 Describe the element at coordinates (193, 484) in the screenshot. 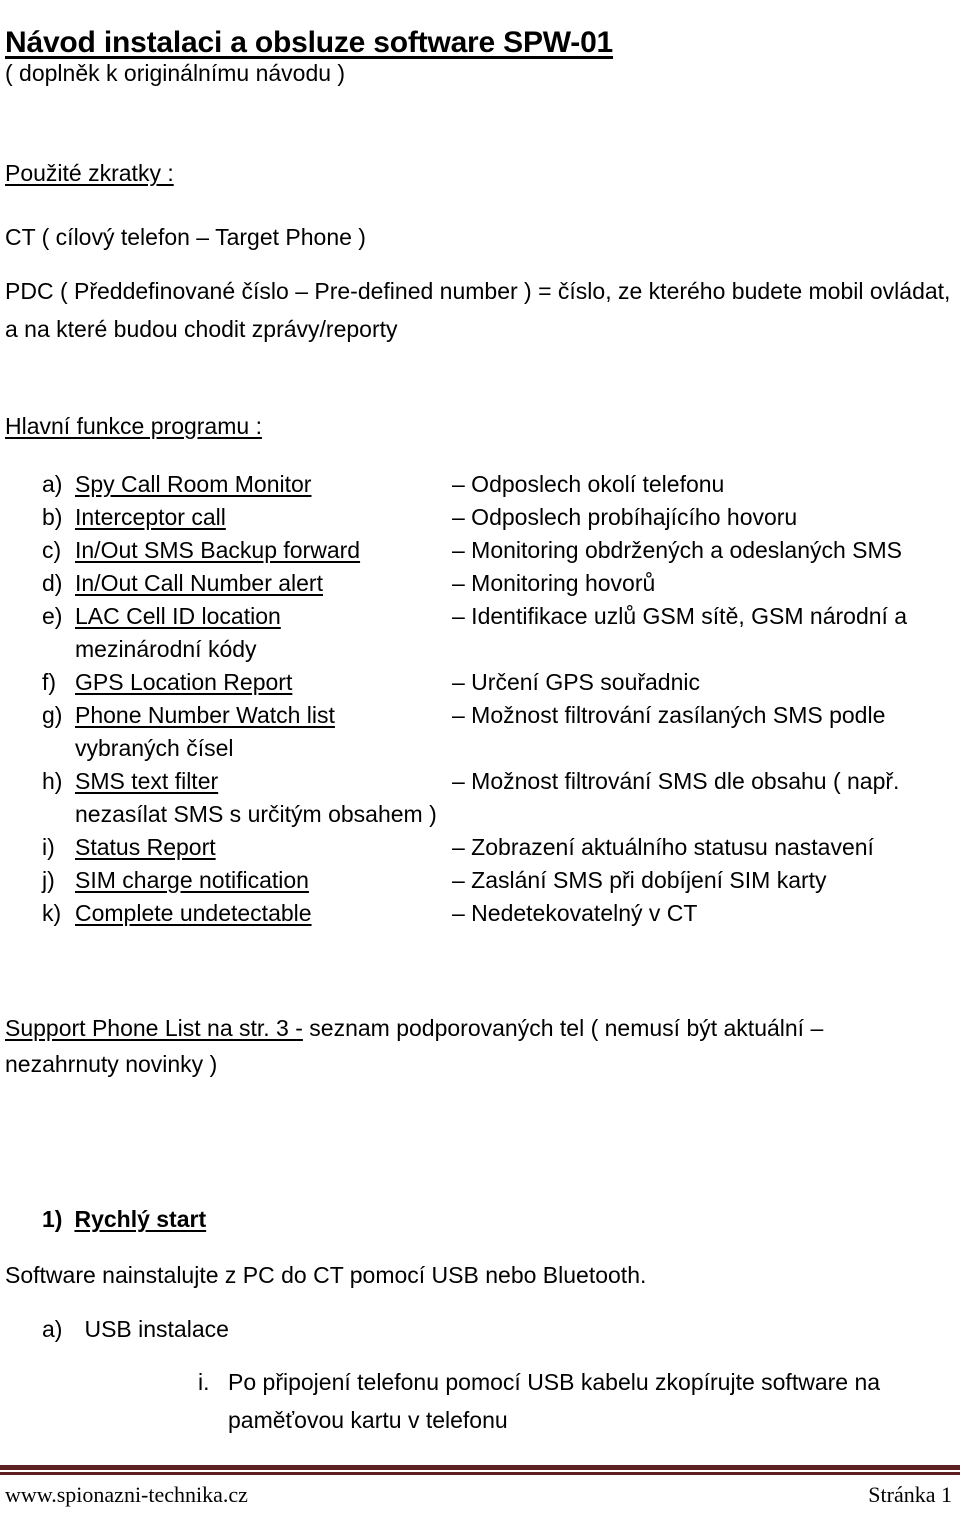

I see `function-item-term: Spy Call Room Monitor` at that location.